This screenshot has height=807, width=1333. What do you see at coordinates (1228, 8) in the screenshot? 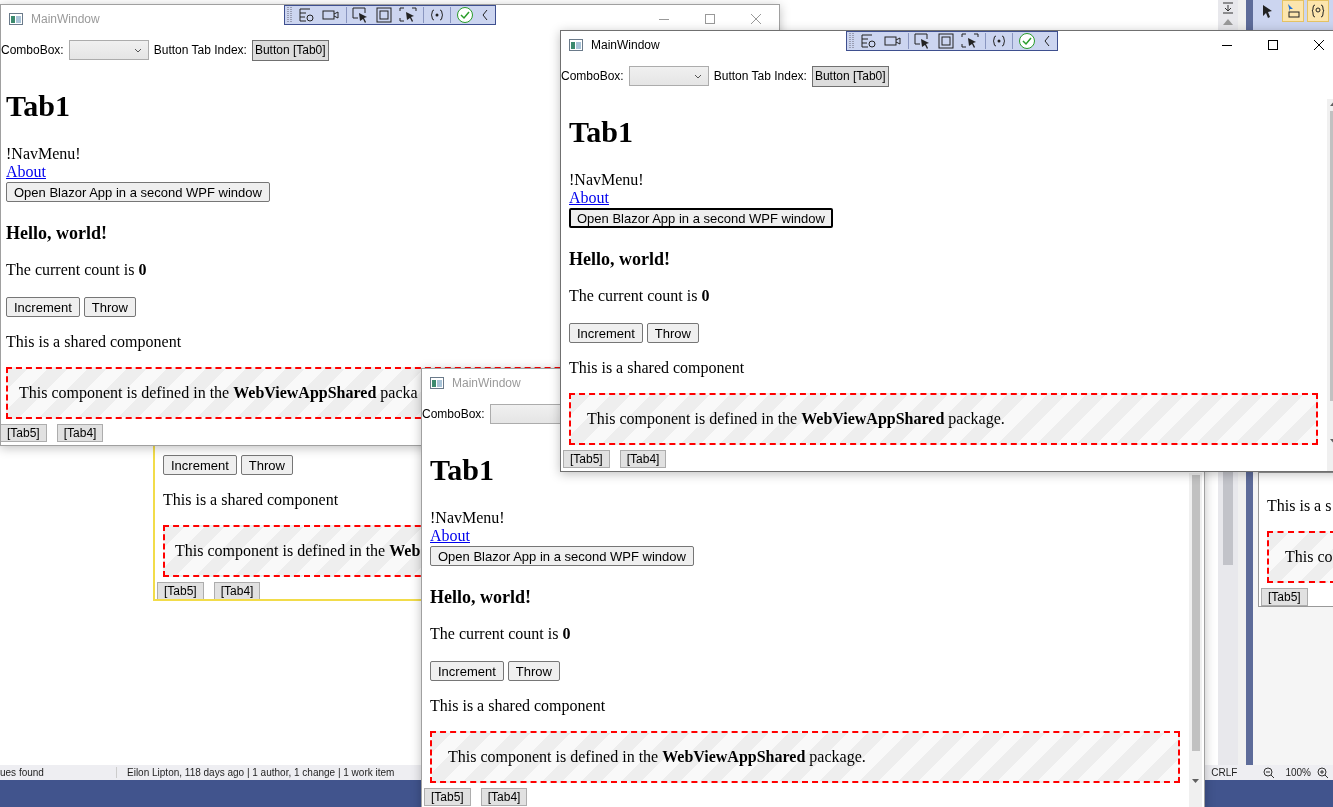
I see `split-icon` at bounding box center [1228, 8].